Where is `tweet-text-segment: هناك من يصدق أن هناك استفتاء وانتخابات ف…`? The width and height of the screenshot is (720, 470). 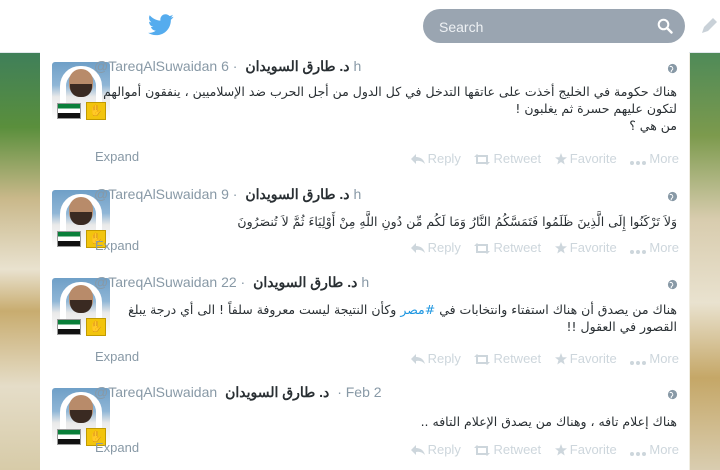 tweet-text-segment: هناك من يصدق أن هناك استفتاء وانتخابات ف… is located at coordinates (556, 309).